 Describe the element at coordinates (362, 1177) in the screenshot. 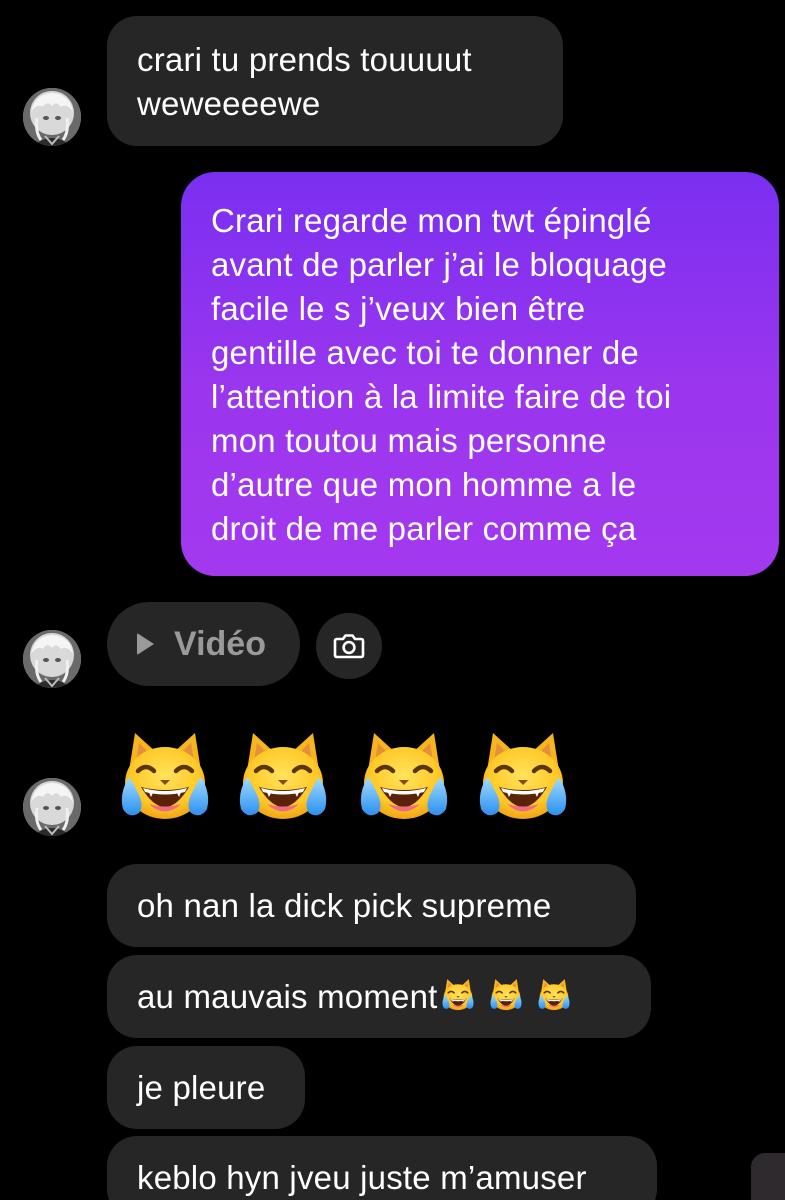

I see `message-text: keblo hyn jveu juste m’amuser` at that location.